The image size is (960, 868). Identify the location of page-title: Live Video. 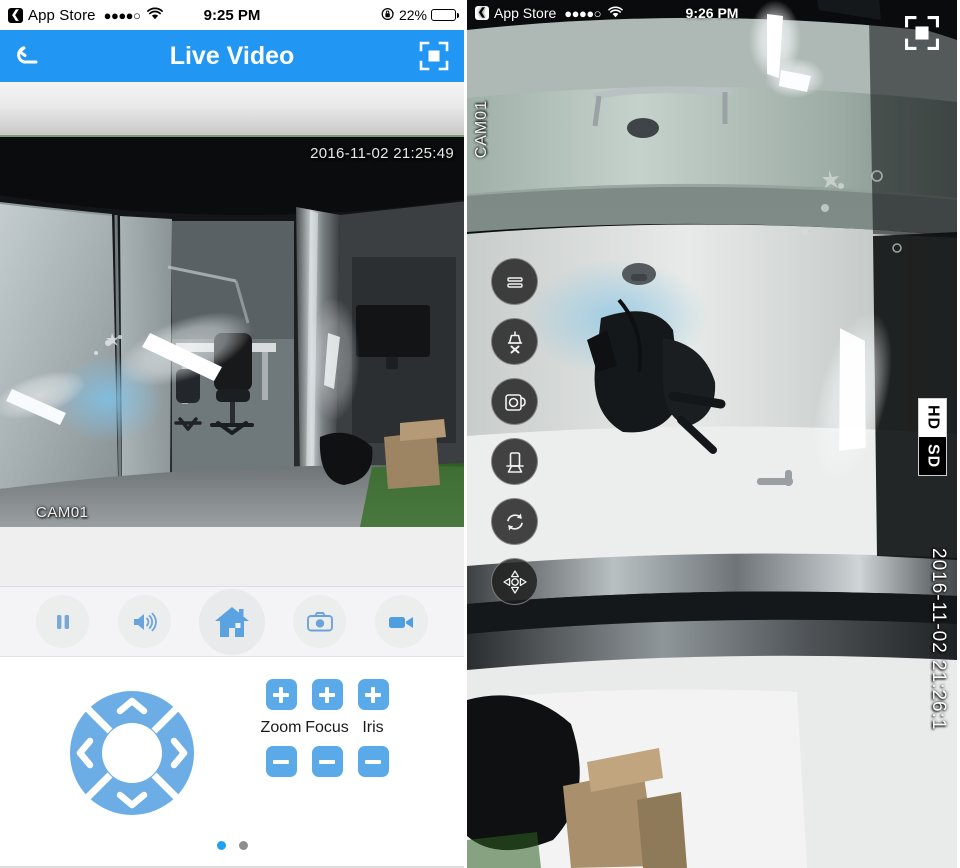
(232, 55).